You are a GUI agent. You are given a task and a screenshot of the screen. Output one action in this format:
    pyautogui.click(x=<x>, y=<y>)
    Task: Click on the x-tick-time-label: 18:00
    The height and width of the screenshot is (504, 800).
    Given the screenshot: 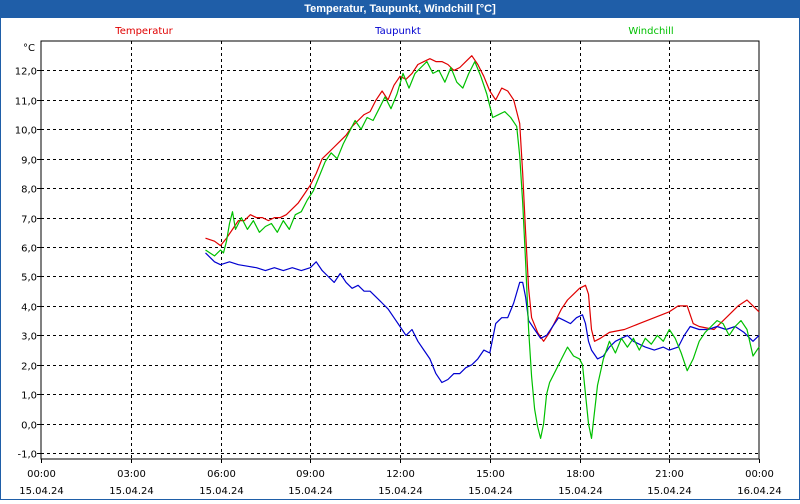 What is the action you would take?
    pyautogui.click(x=580, y=474)
    